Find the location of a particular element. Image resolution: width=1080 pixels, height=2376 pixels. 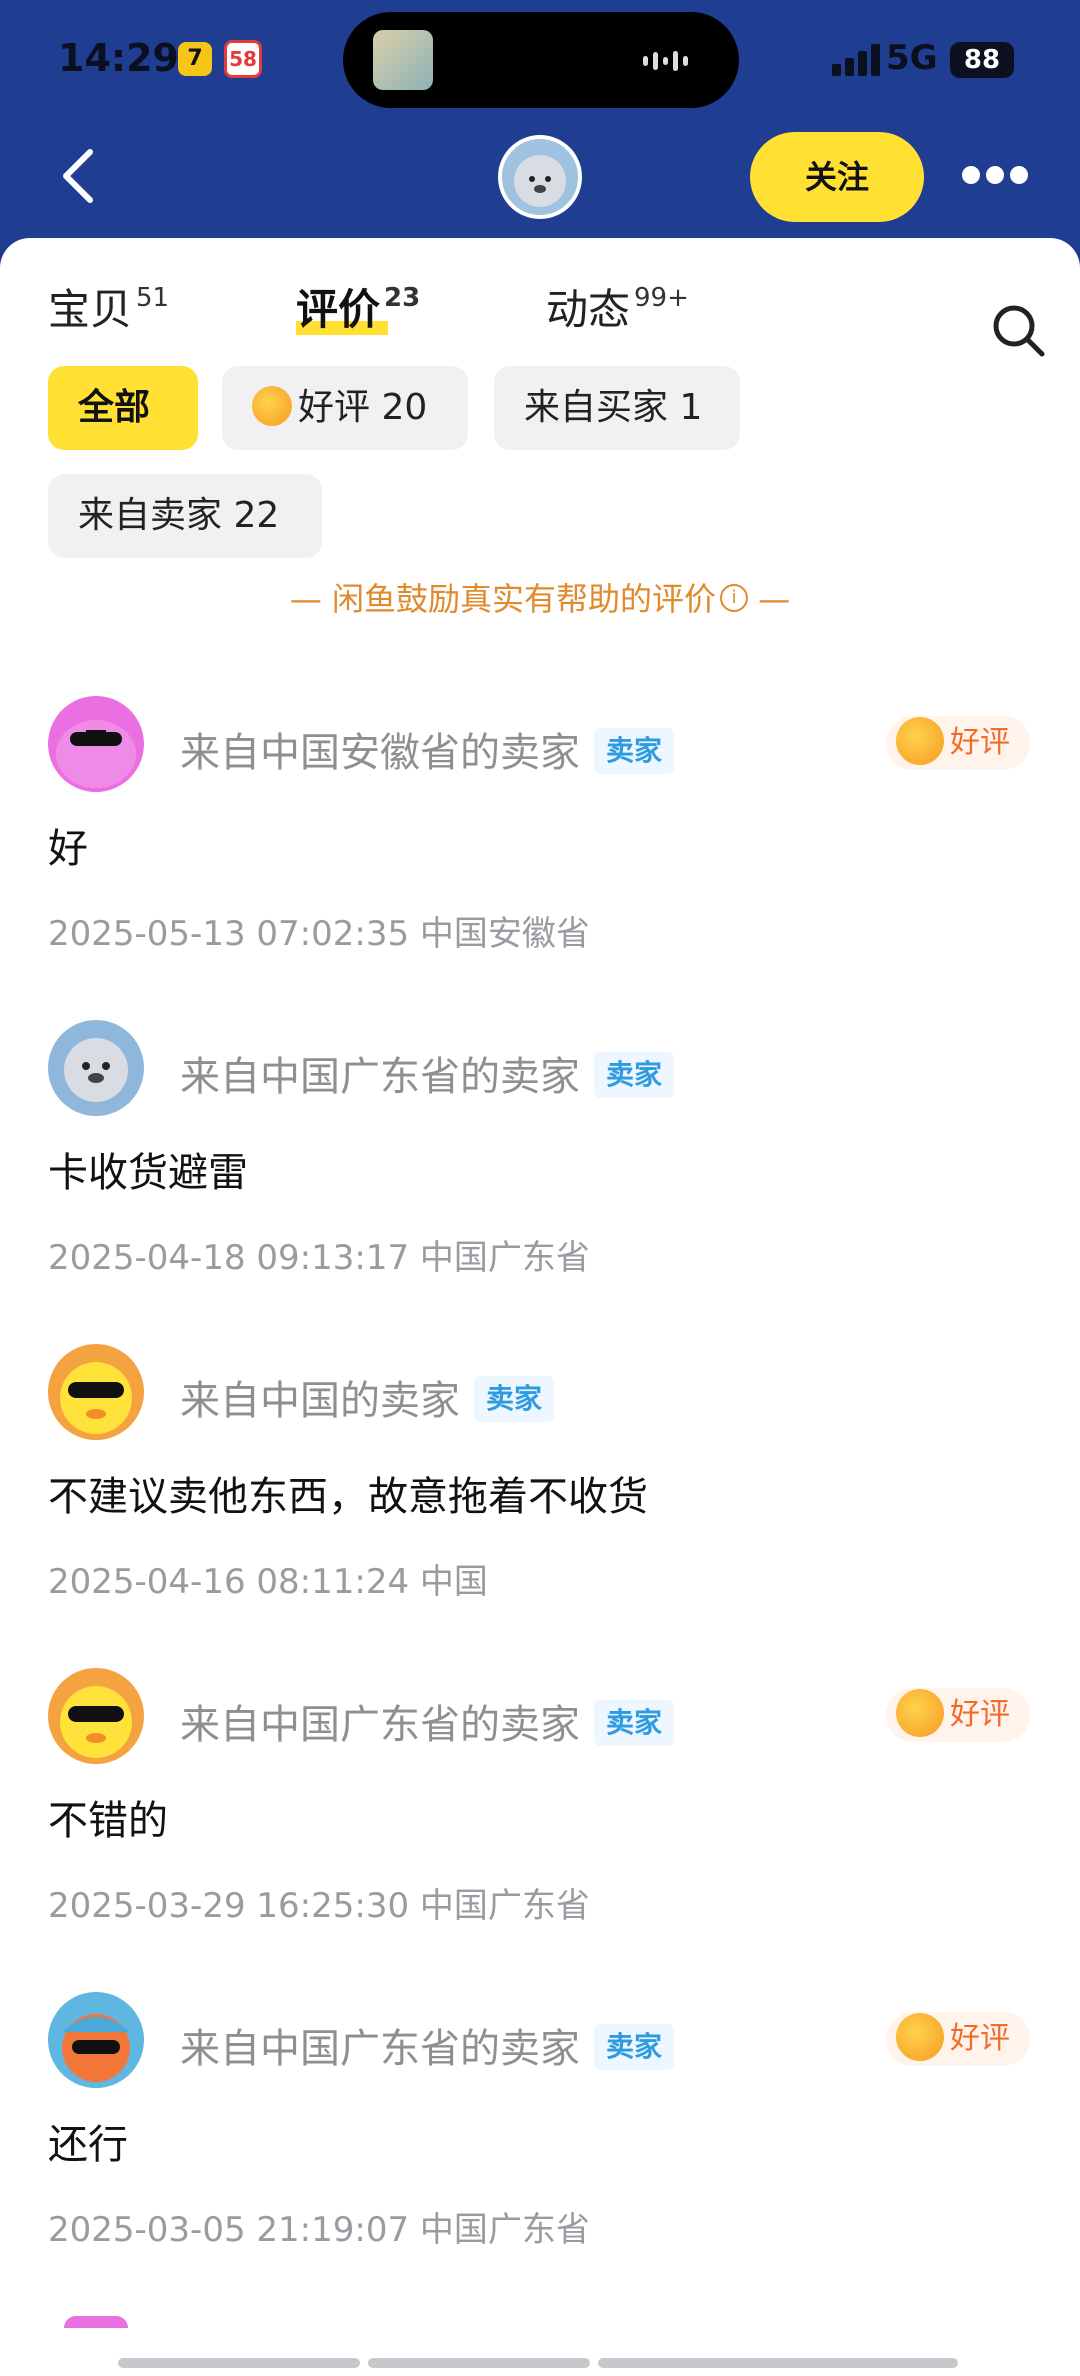

filter-from-buyer: 来自买家 1 is located at coordinates (617, 408).